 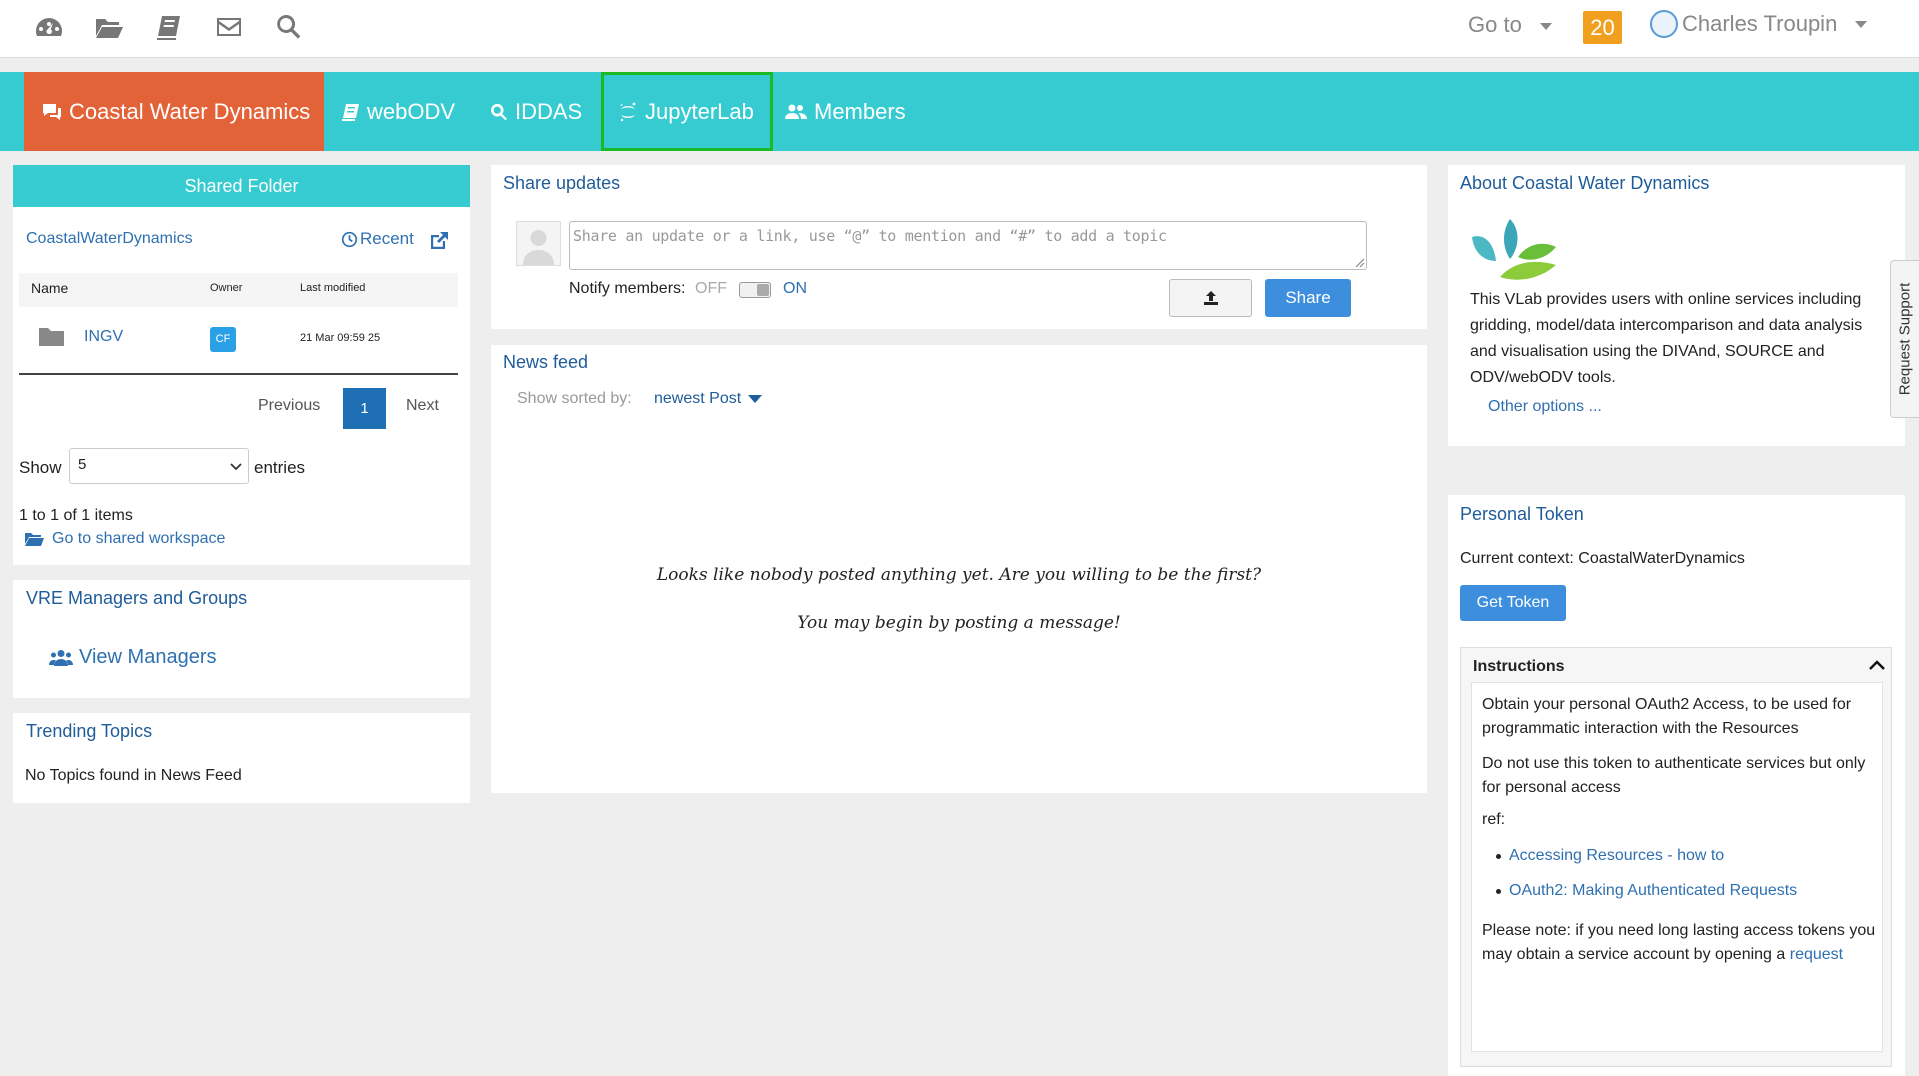 I want to click on show-label: Show, so click(x=40, y=467).